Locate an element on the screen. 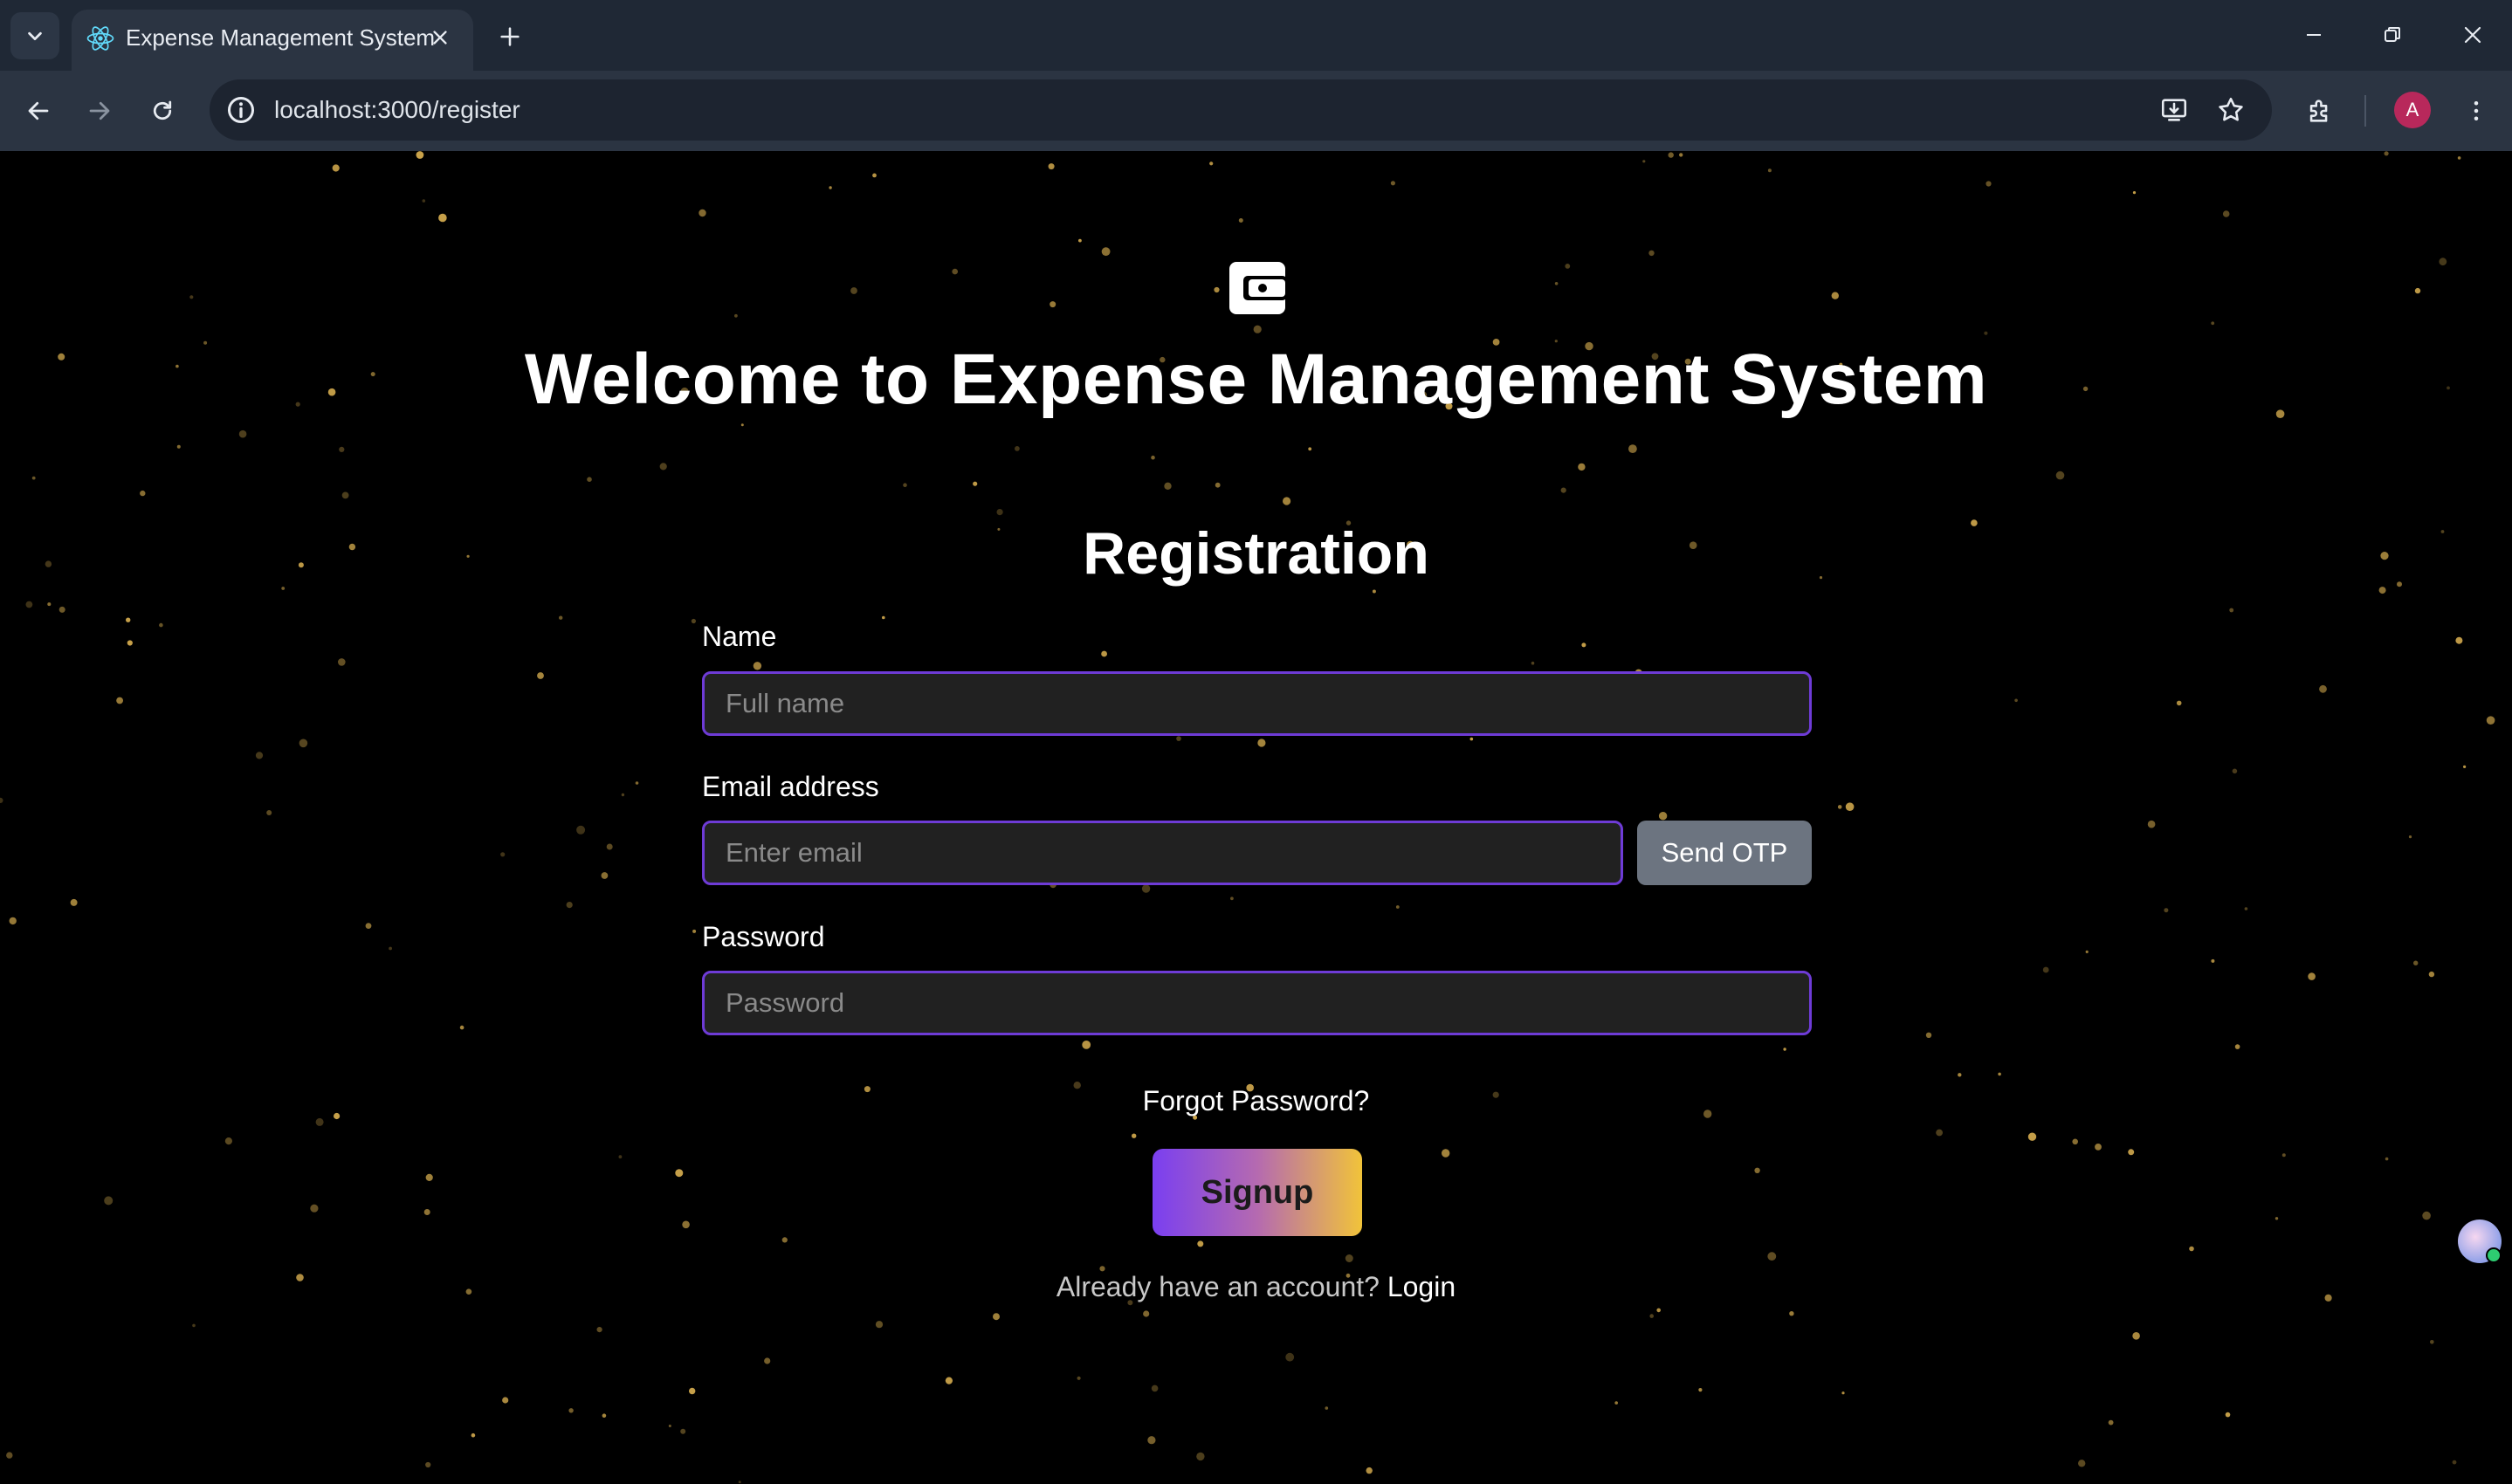  install-app-button is located at coordinates (2174, 110).